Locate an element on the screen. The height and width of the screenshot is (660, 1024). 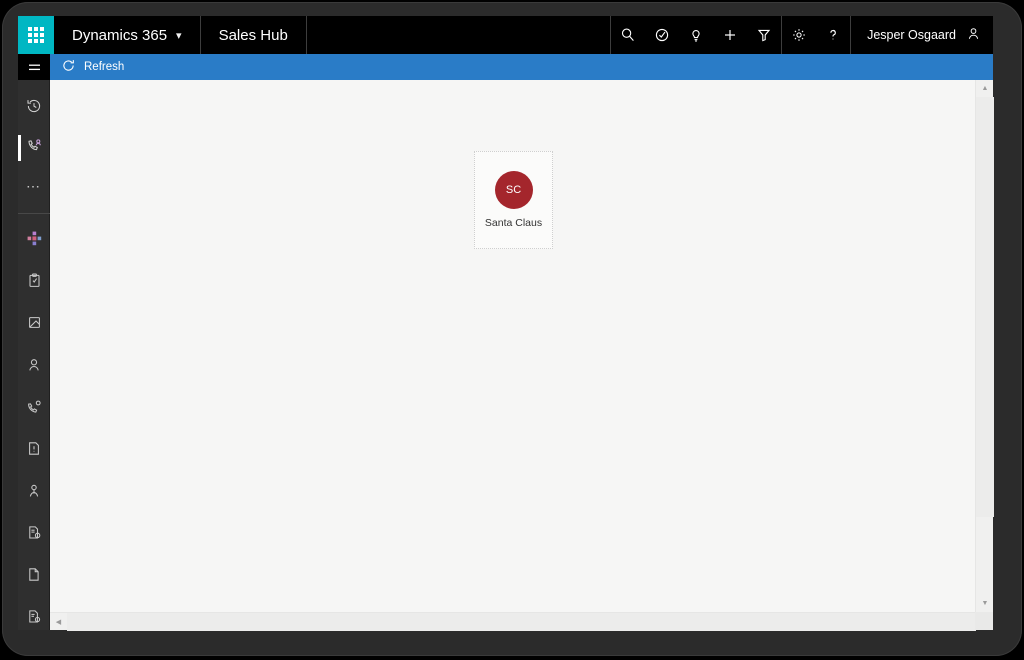
plus-icon is located at coordinates (730, 35).